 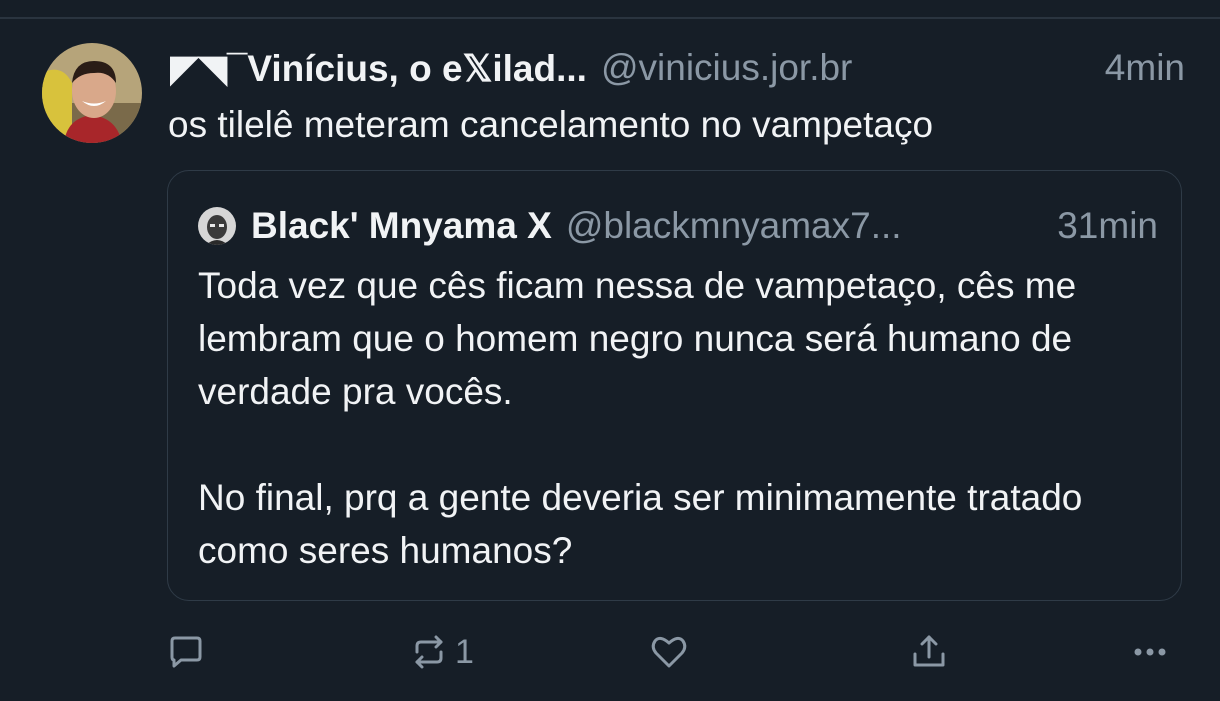 I want to click on quoted-author-avatar, so click(x=217, y=226).